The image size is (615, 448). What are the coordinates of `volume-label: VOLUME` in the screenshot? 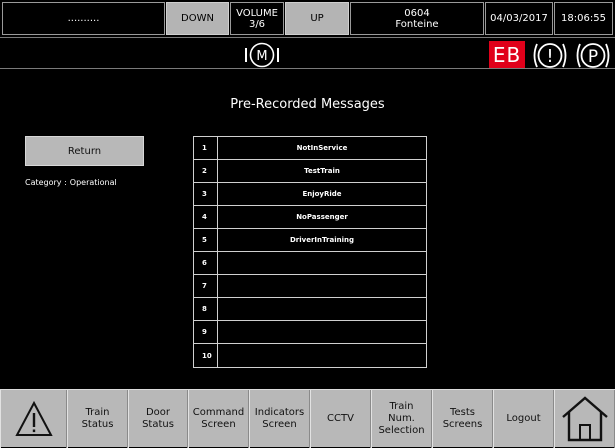 It's located at (257, 13).